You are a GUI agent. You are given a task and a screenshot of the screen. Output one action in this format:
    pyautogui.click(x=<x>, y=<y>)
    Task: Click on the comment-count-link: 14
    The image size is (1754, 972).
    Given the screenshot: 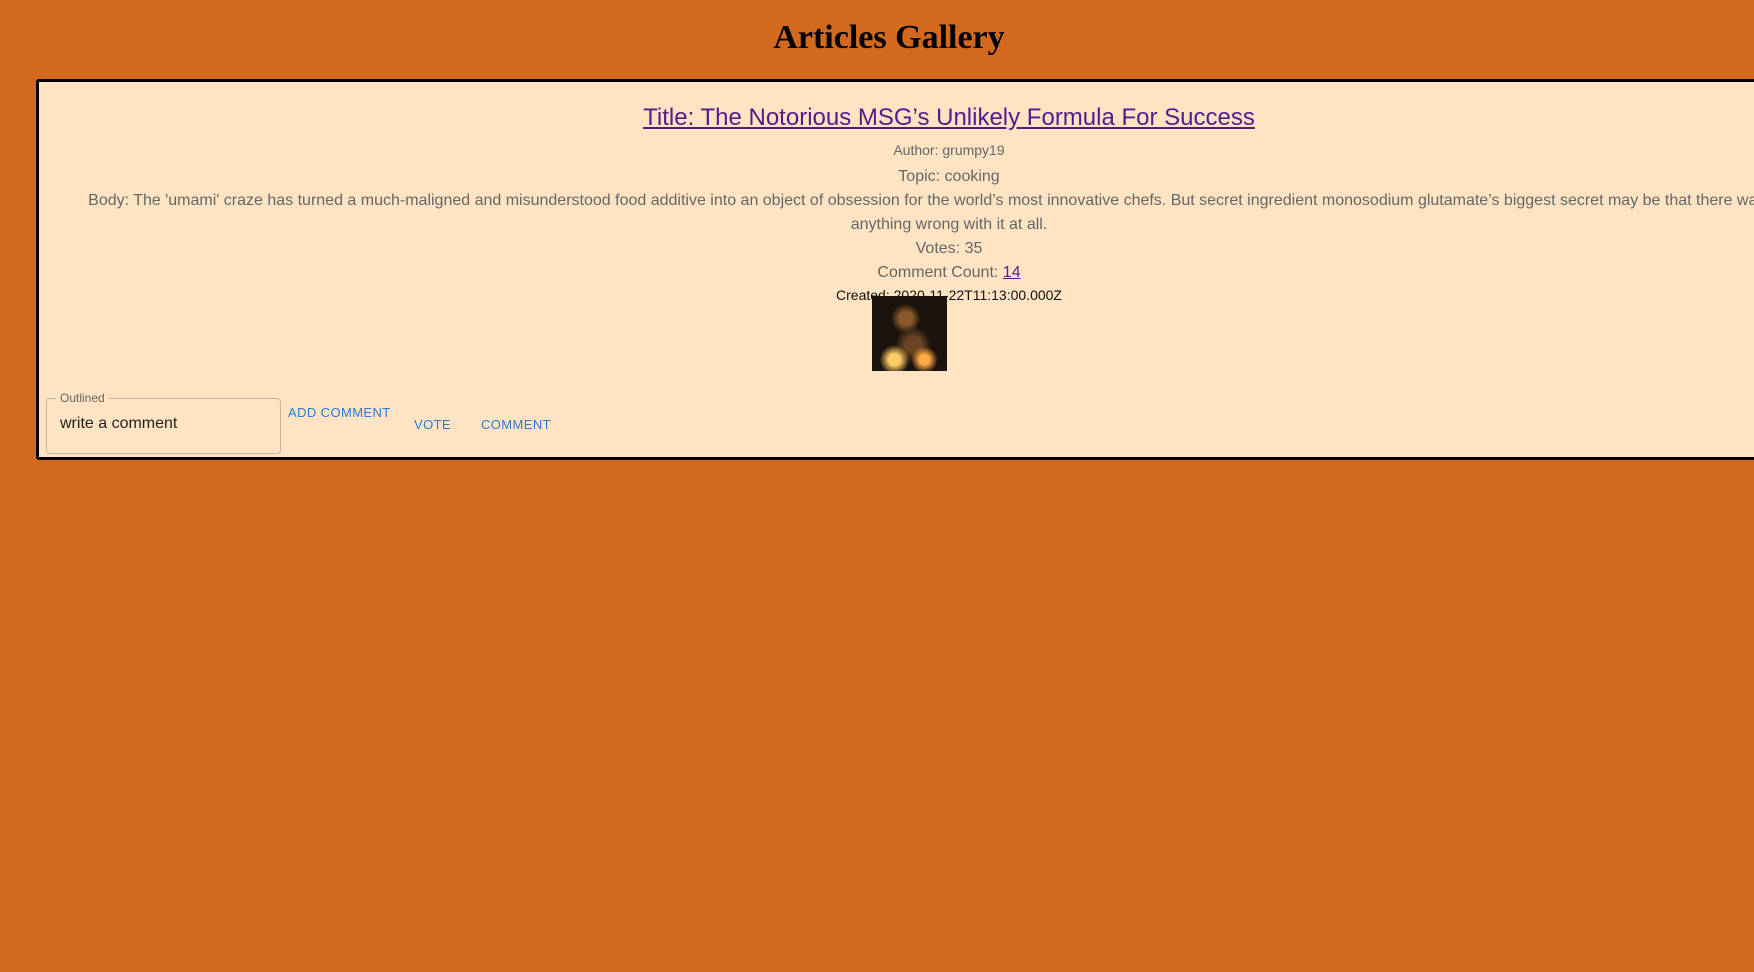 What is the action you would take?
    pyautogui.click(x=1012, y=272)
    